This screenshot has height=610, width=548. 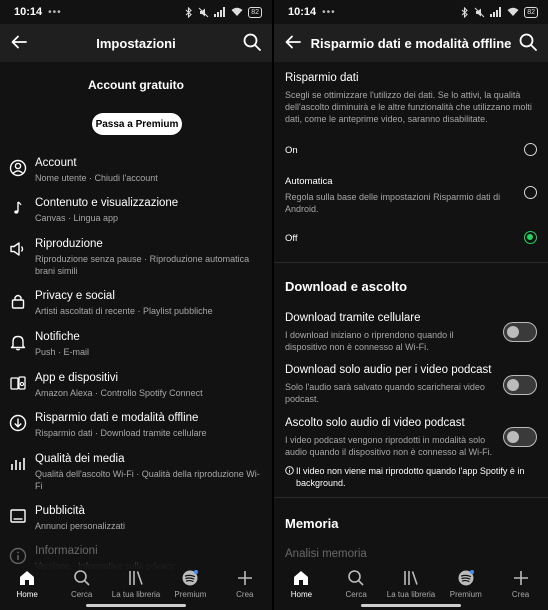 I want to click on menu-item-subtitle: Push · E-mail, so click(x=62, y=352).